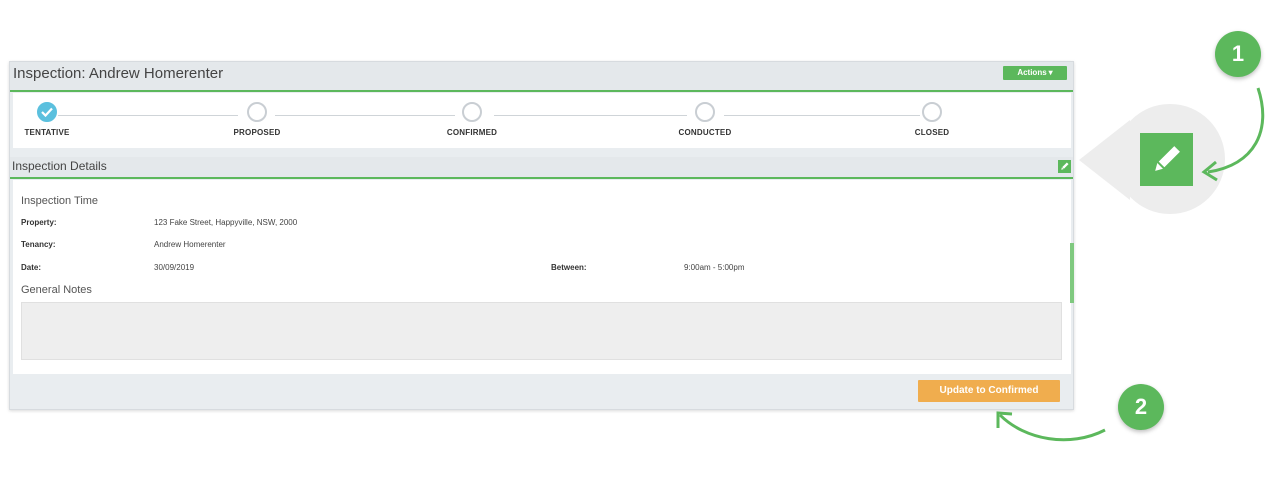 The image size is (1280, 490). I want to click on step-badge-1: 1, so click(1238, 54).